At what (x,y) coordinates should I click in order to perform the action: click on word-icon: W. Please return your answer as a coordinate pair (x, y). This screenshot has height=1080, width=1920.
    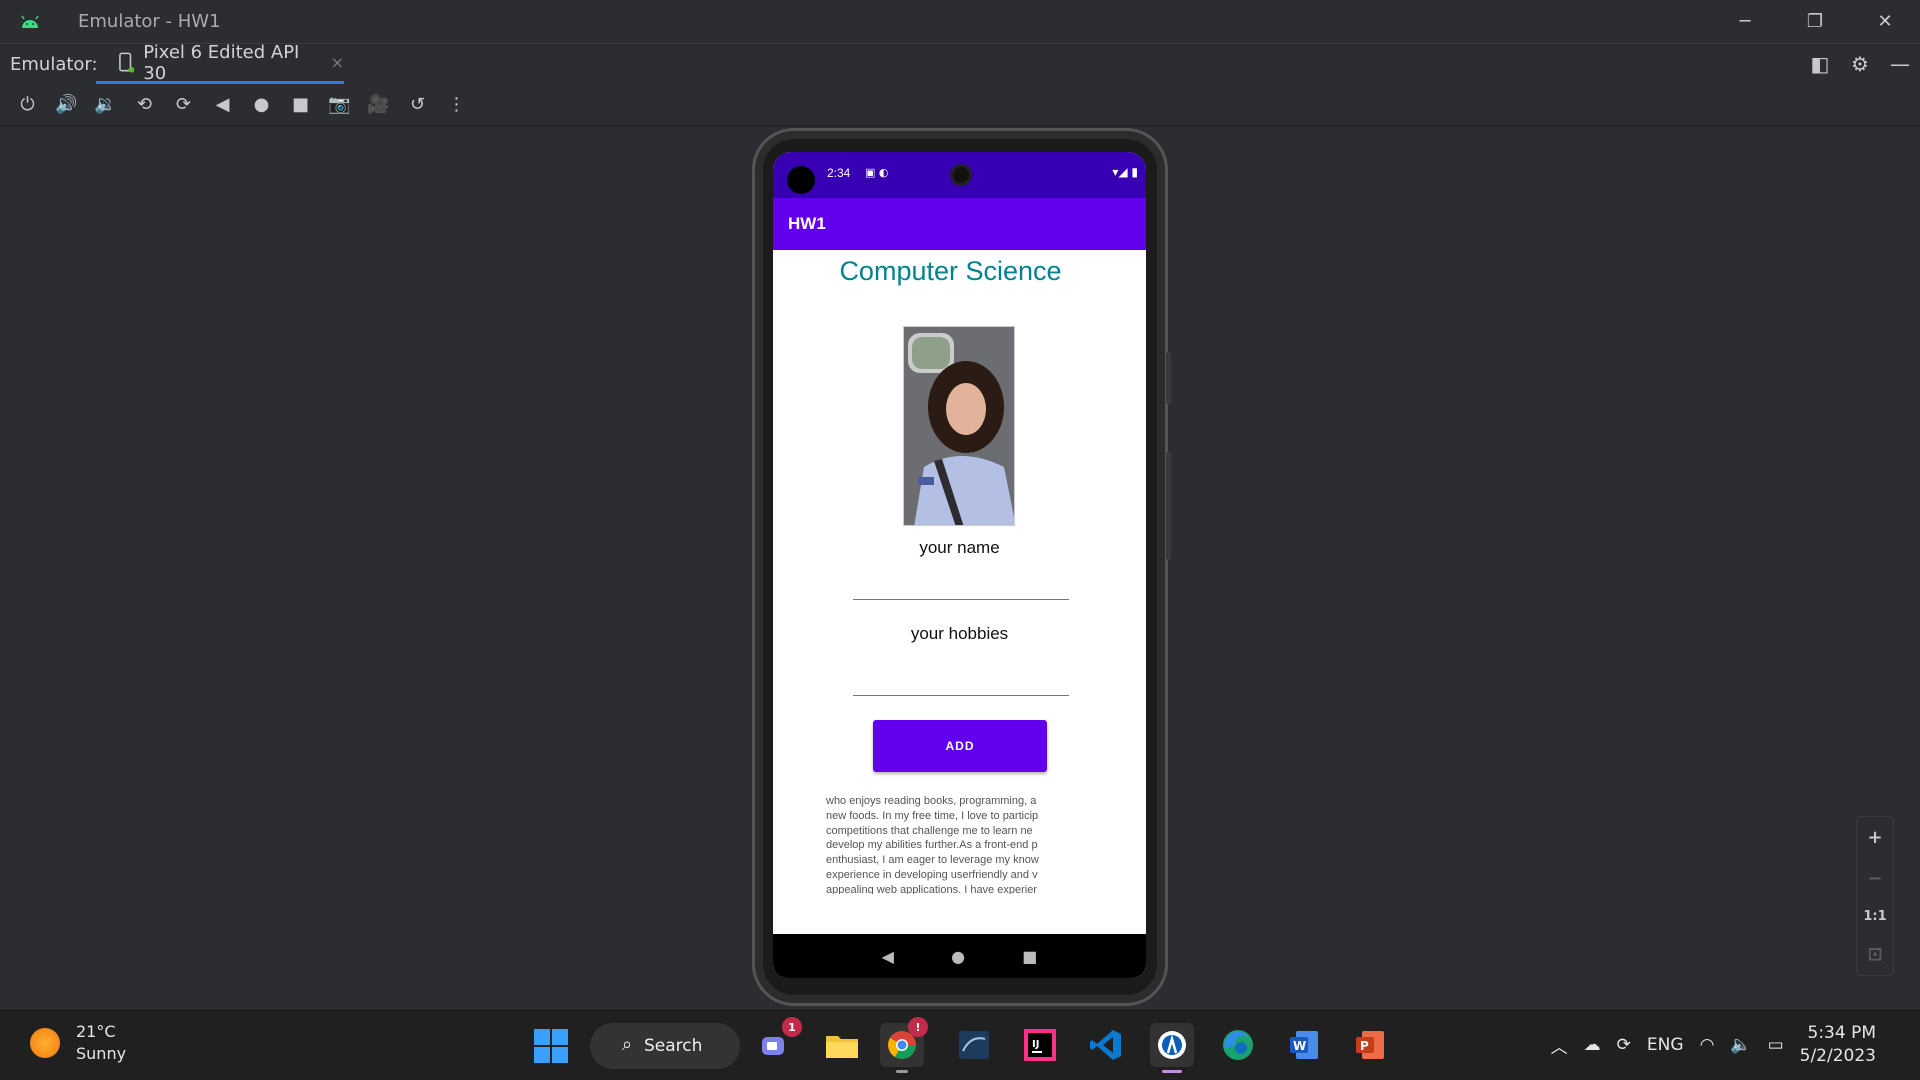
    Looking at the image, I should click on (1304, 1045).